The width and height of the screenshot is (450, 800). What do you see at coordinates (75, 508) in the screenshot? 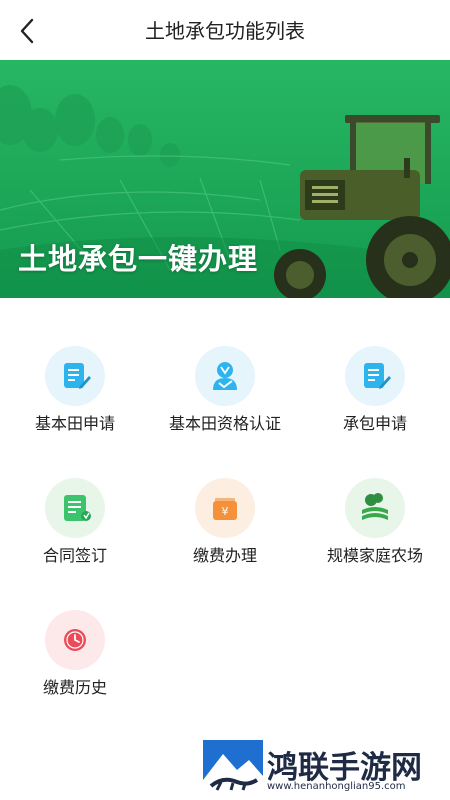
I see `contract-icon` at bounding box center [75, 508].